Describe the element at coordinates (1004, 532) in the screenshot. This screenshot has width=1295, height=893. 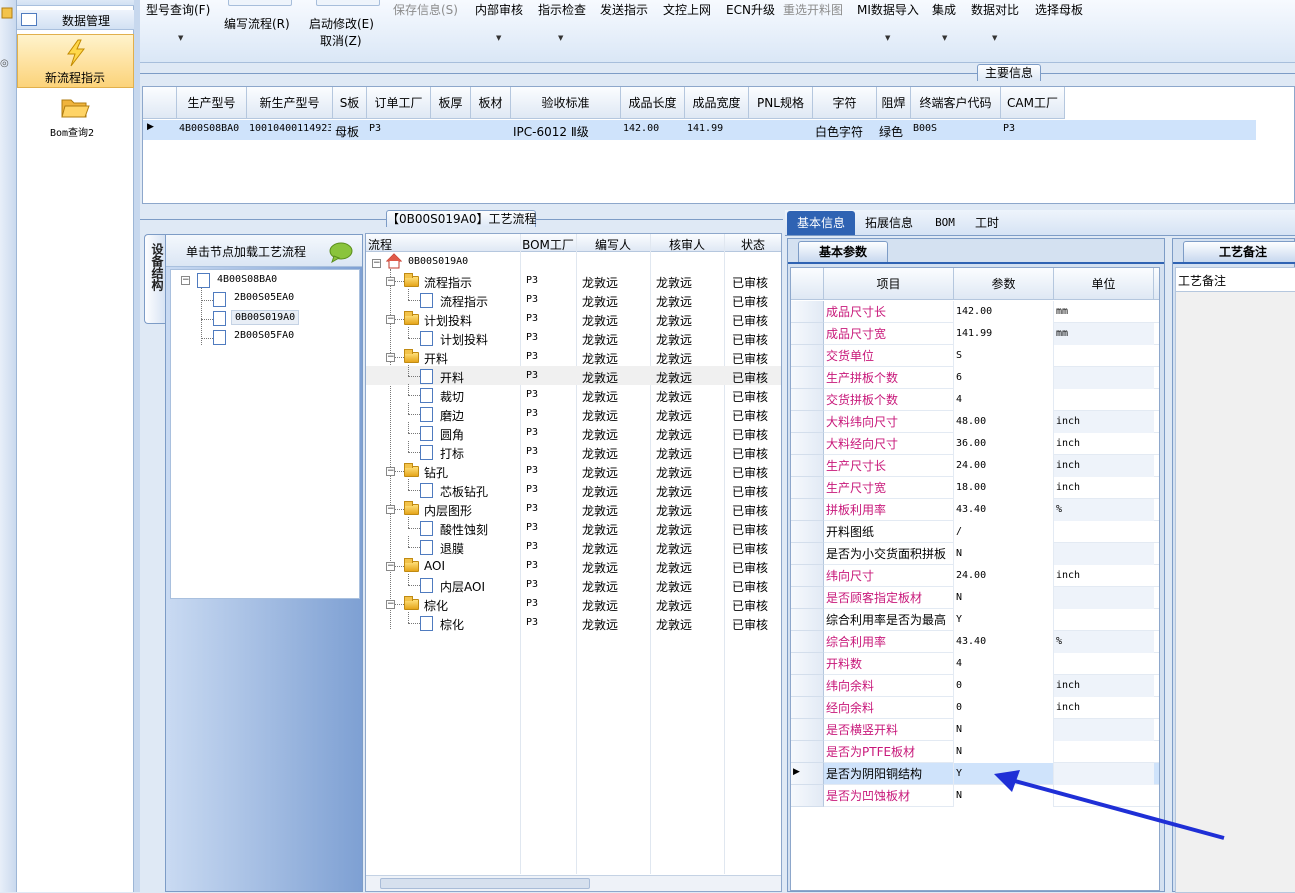
I see `param-value: /` at that location.